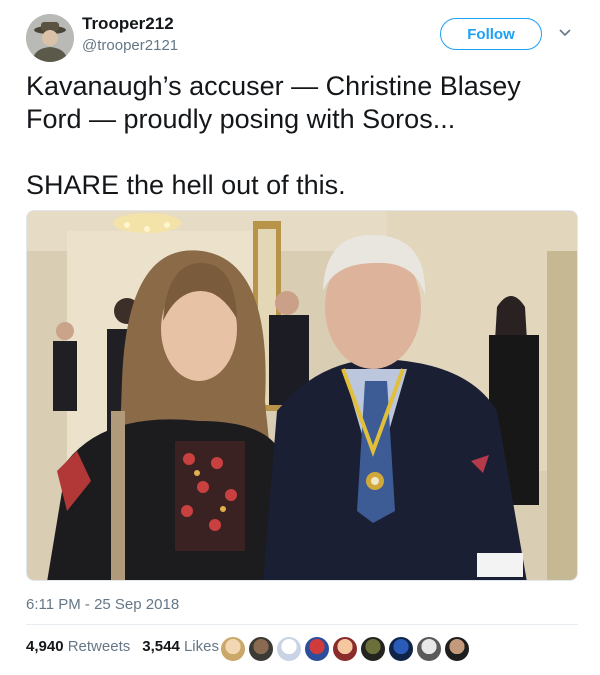 Image resolution: width=600 pixels, height=675 pixels. What do you see at coordinates (45, 646) in the screenshot?
I see `retweets-count: 4,940` at bounding box center [45, 646].